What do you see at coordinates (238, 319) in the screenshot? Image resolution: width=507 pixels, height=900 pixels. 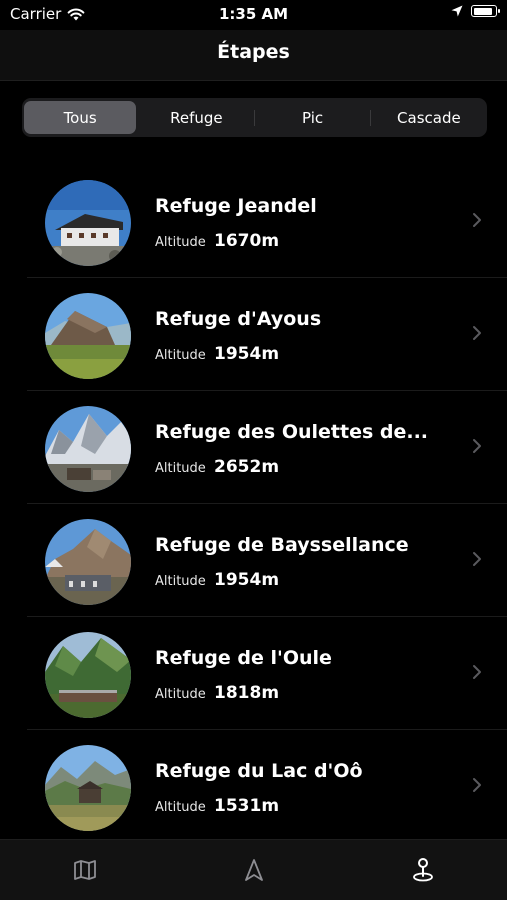 I see `refuge-name: Refuge d'Ayous` at bounding box center [238, 319].